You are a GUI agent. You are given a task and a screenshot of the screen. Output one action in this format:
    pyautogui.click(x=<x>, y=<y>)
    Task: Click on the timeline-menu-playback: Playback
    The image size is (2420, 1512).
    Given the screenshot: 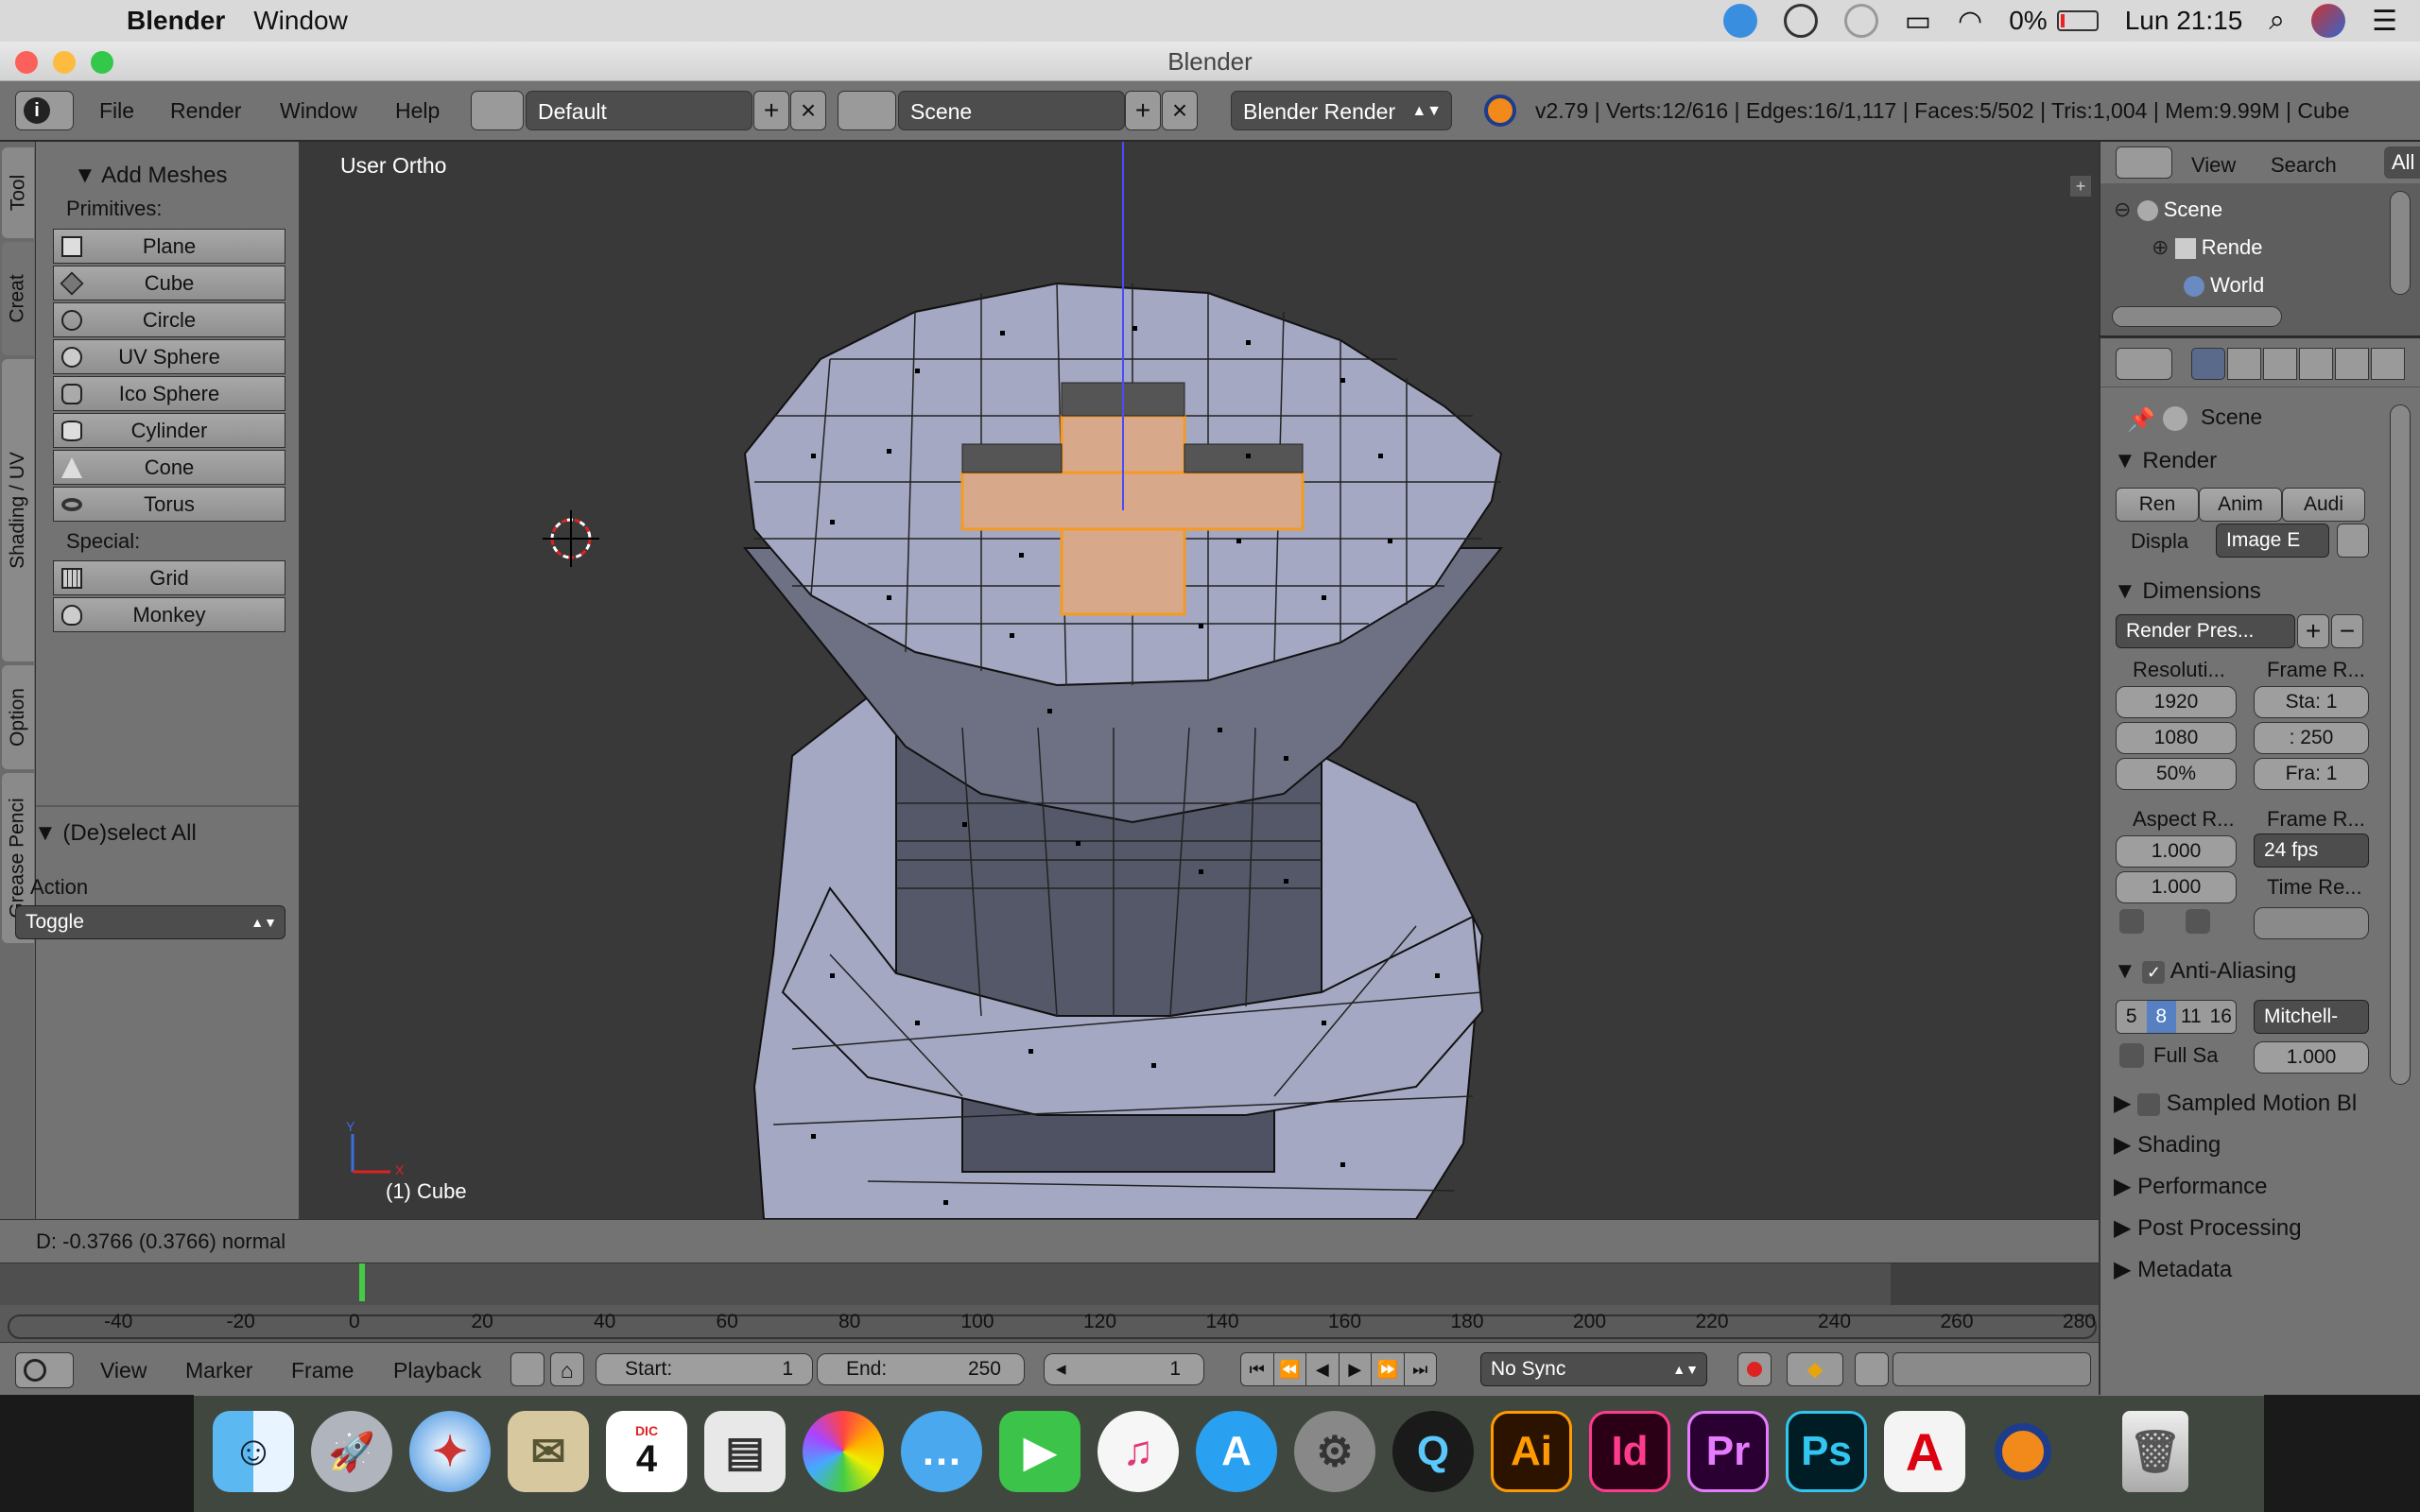 What is the action you would take?
    pyautogui.click(x=437, y=1370)
    